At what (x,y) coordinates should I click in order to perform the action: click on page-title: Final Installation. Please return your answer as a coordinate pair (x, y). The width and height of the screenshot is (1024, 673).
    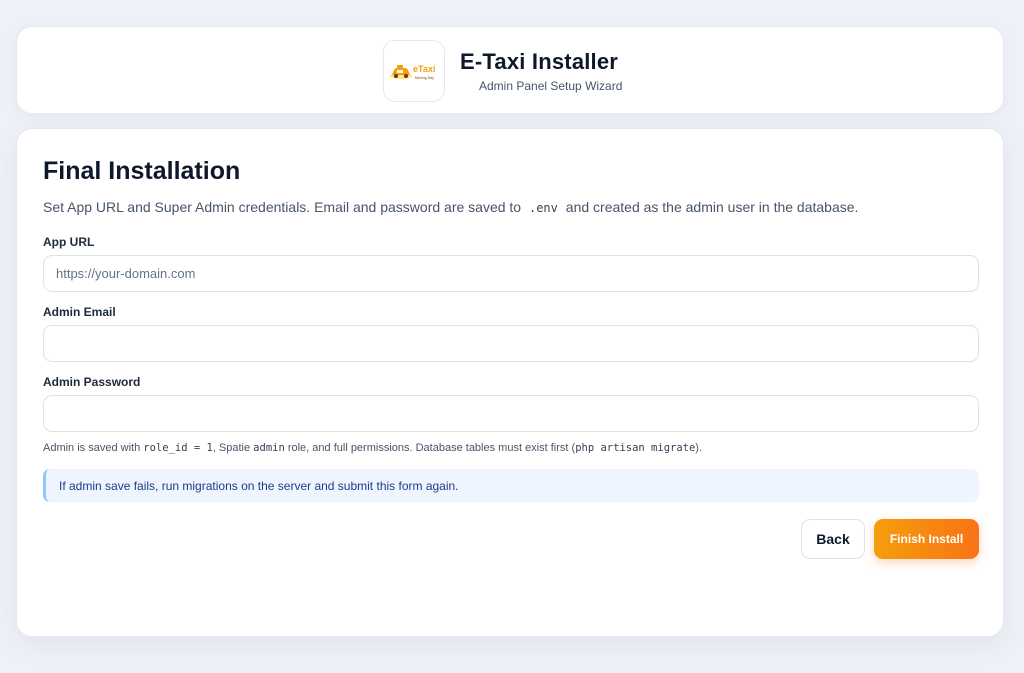
    Looking at the image, I should click on (142, 171).